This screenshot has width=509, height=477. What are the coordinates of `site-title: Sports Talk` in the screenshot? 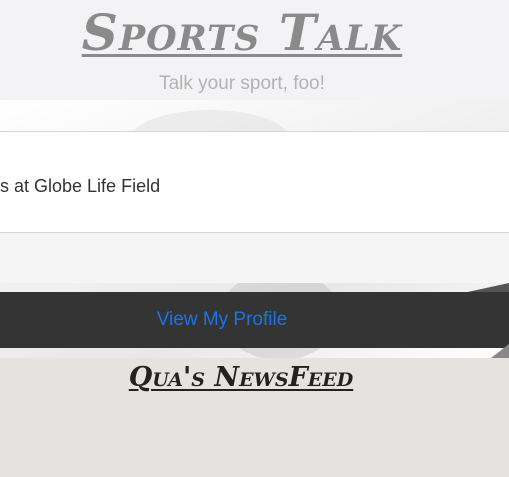 It's located at (242, 32).